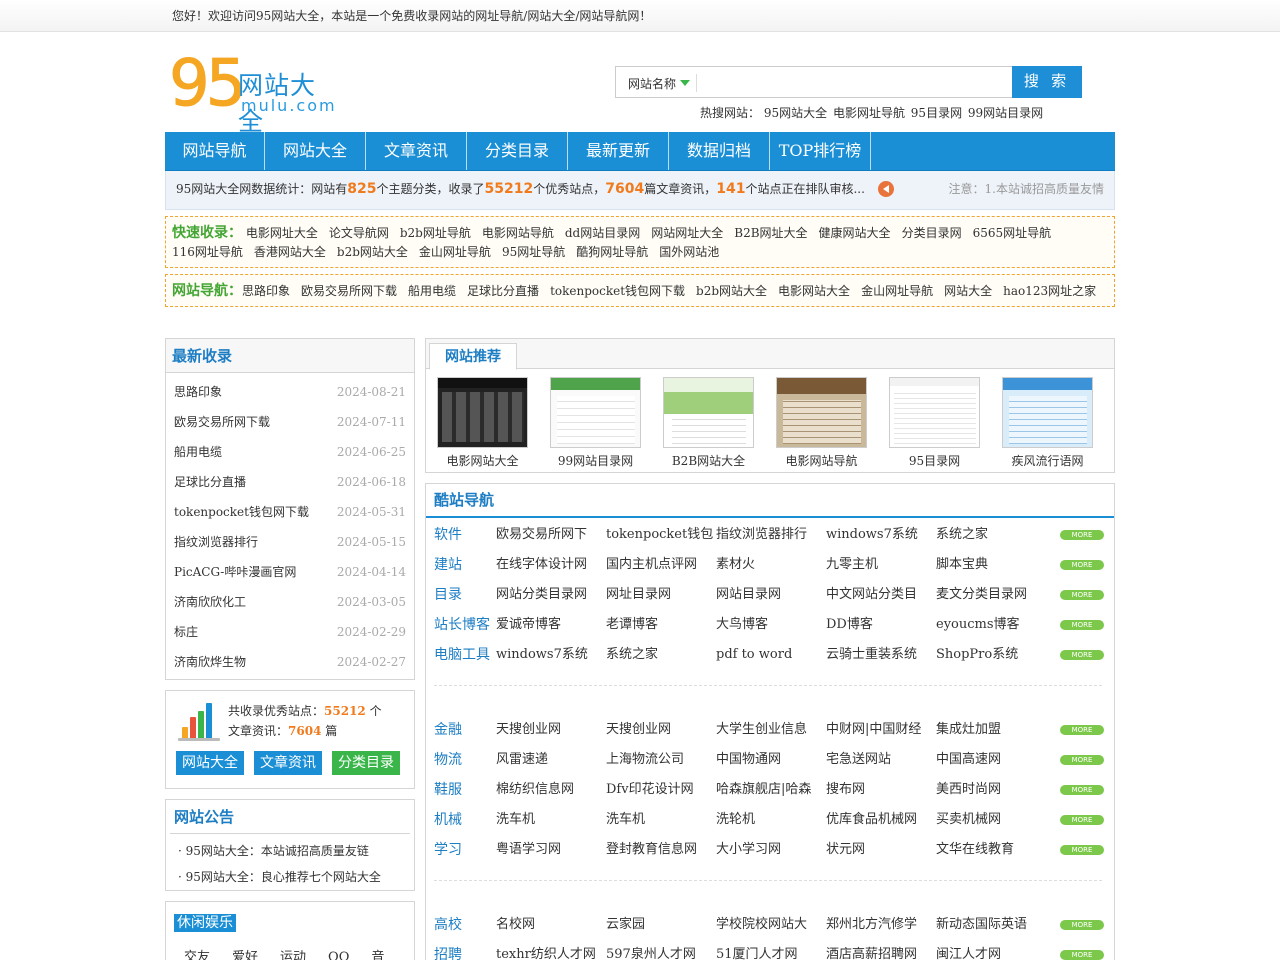 The image size is (1280, 960). What do you see at coordinates (473, 356) in the screenshot?
I see `tab-recommend: 网站推荐` at bounding box center [473, 356].